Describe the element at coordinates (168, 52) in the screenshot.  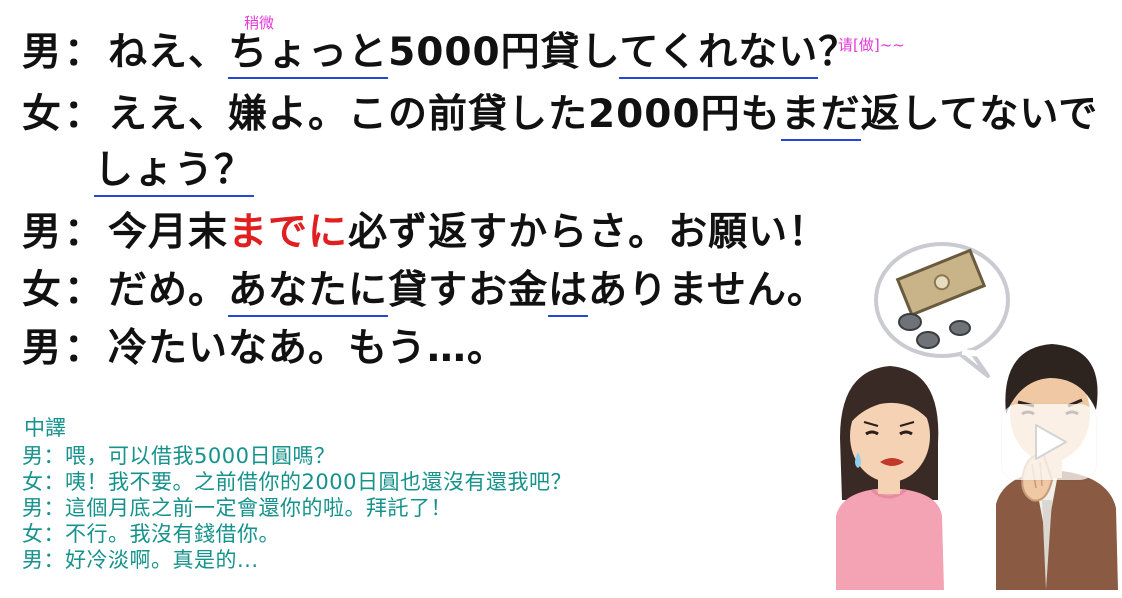
I see `line-text: ねえ、` at that location.